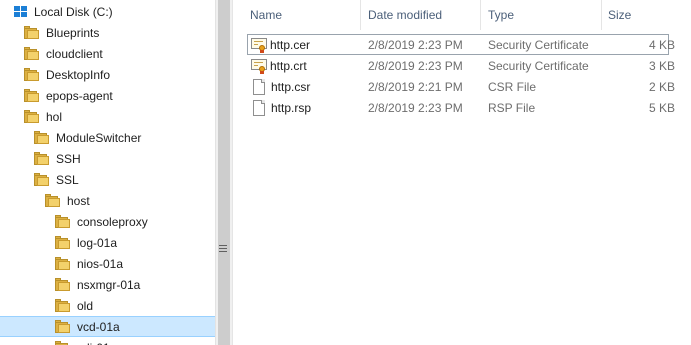  Describe the element at coordinates (107, 158) in the screenshot. I see `tree-item-ssh: SSH` at that location.